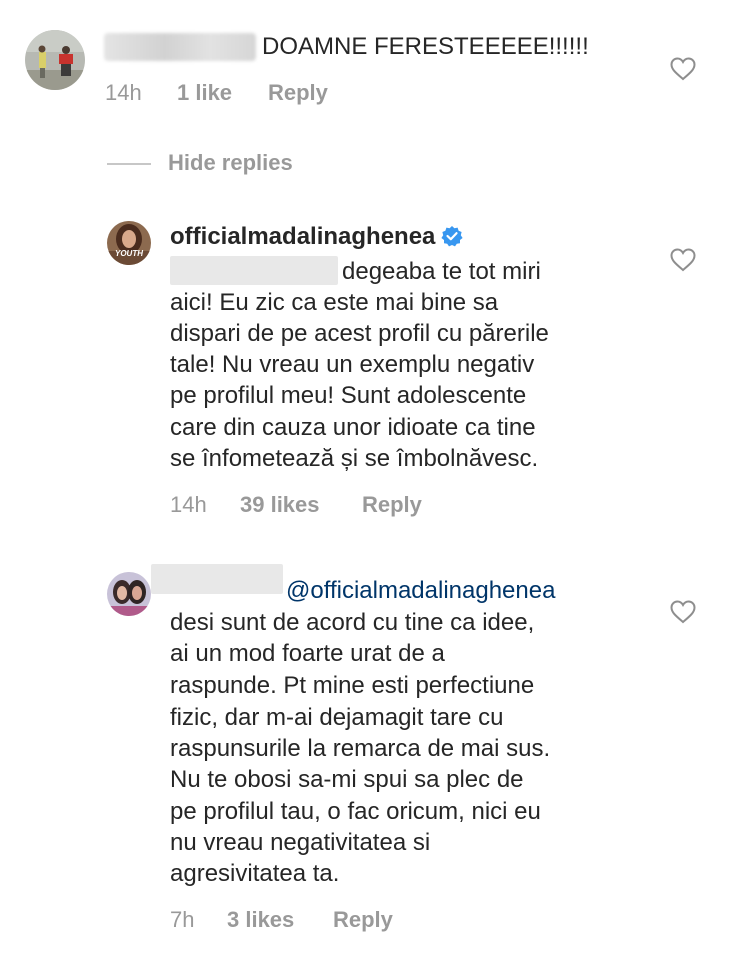  What do you see at coordinates (230, 162) in the screenshot?
I see `hide-replies-label: Hide replies` at bounding box center [230, 162].